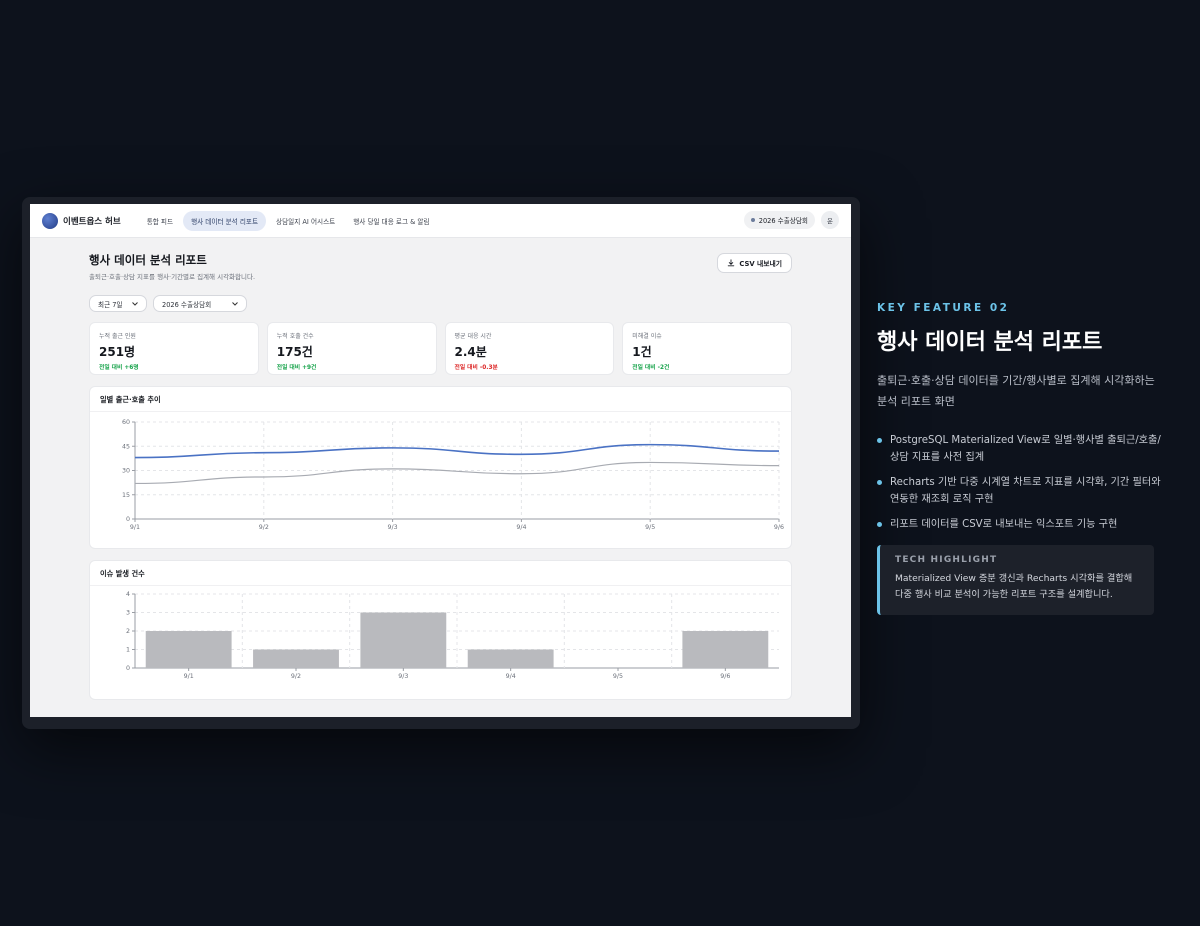  What do you see at coordinates (295, 336) in the screenshot?
I see `kpi-label: 누적 호출 건수` at bounding box center [295, 336].